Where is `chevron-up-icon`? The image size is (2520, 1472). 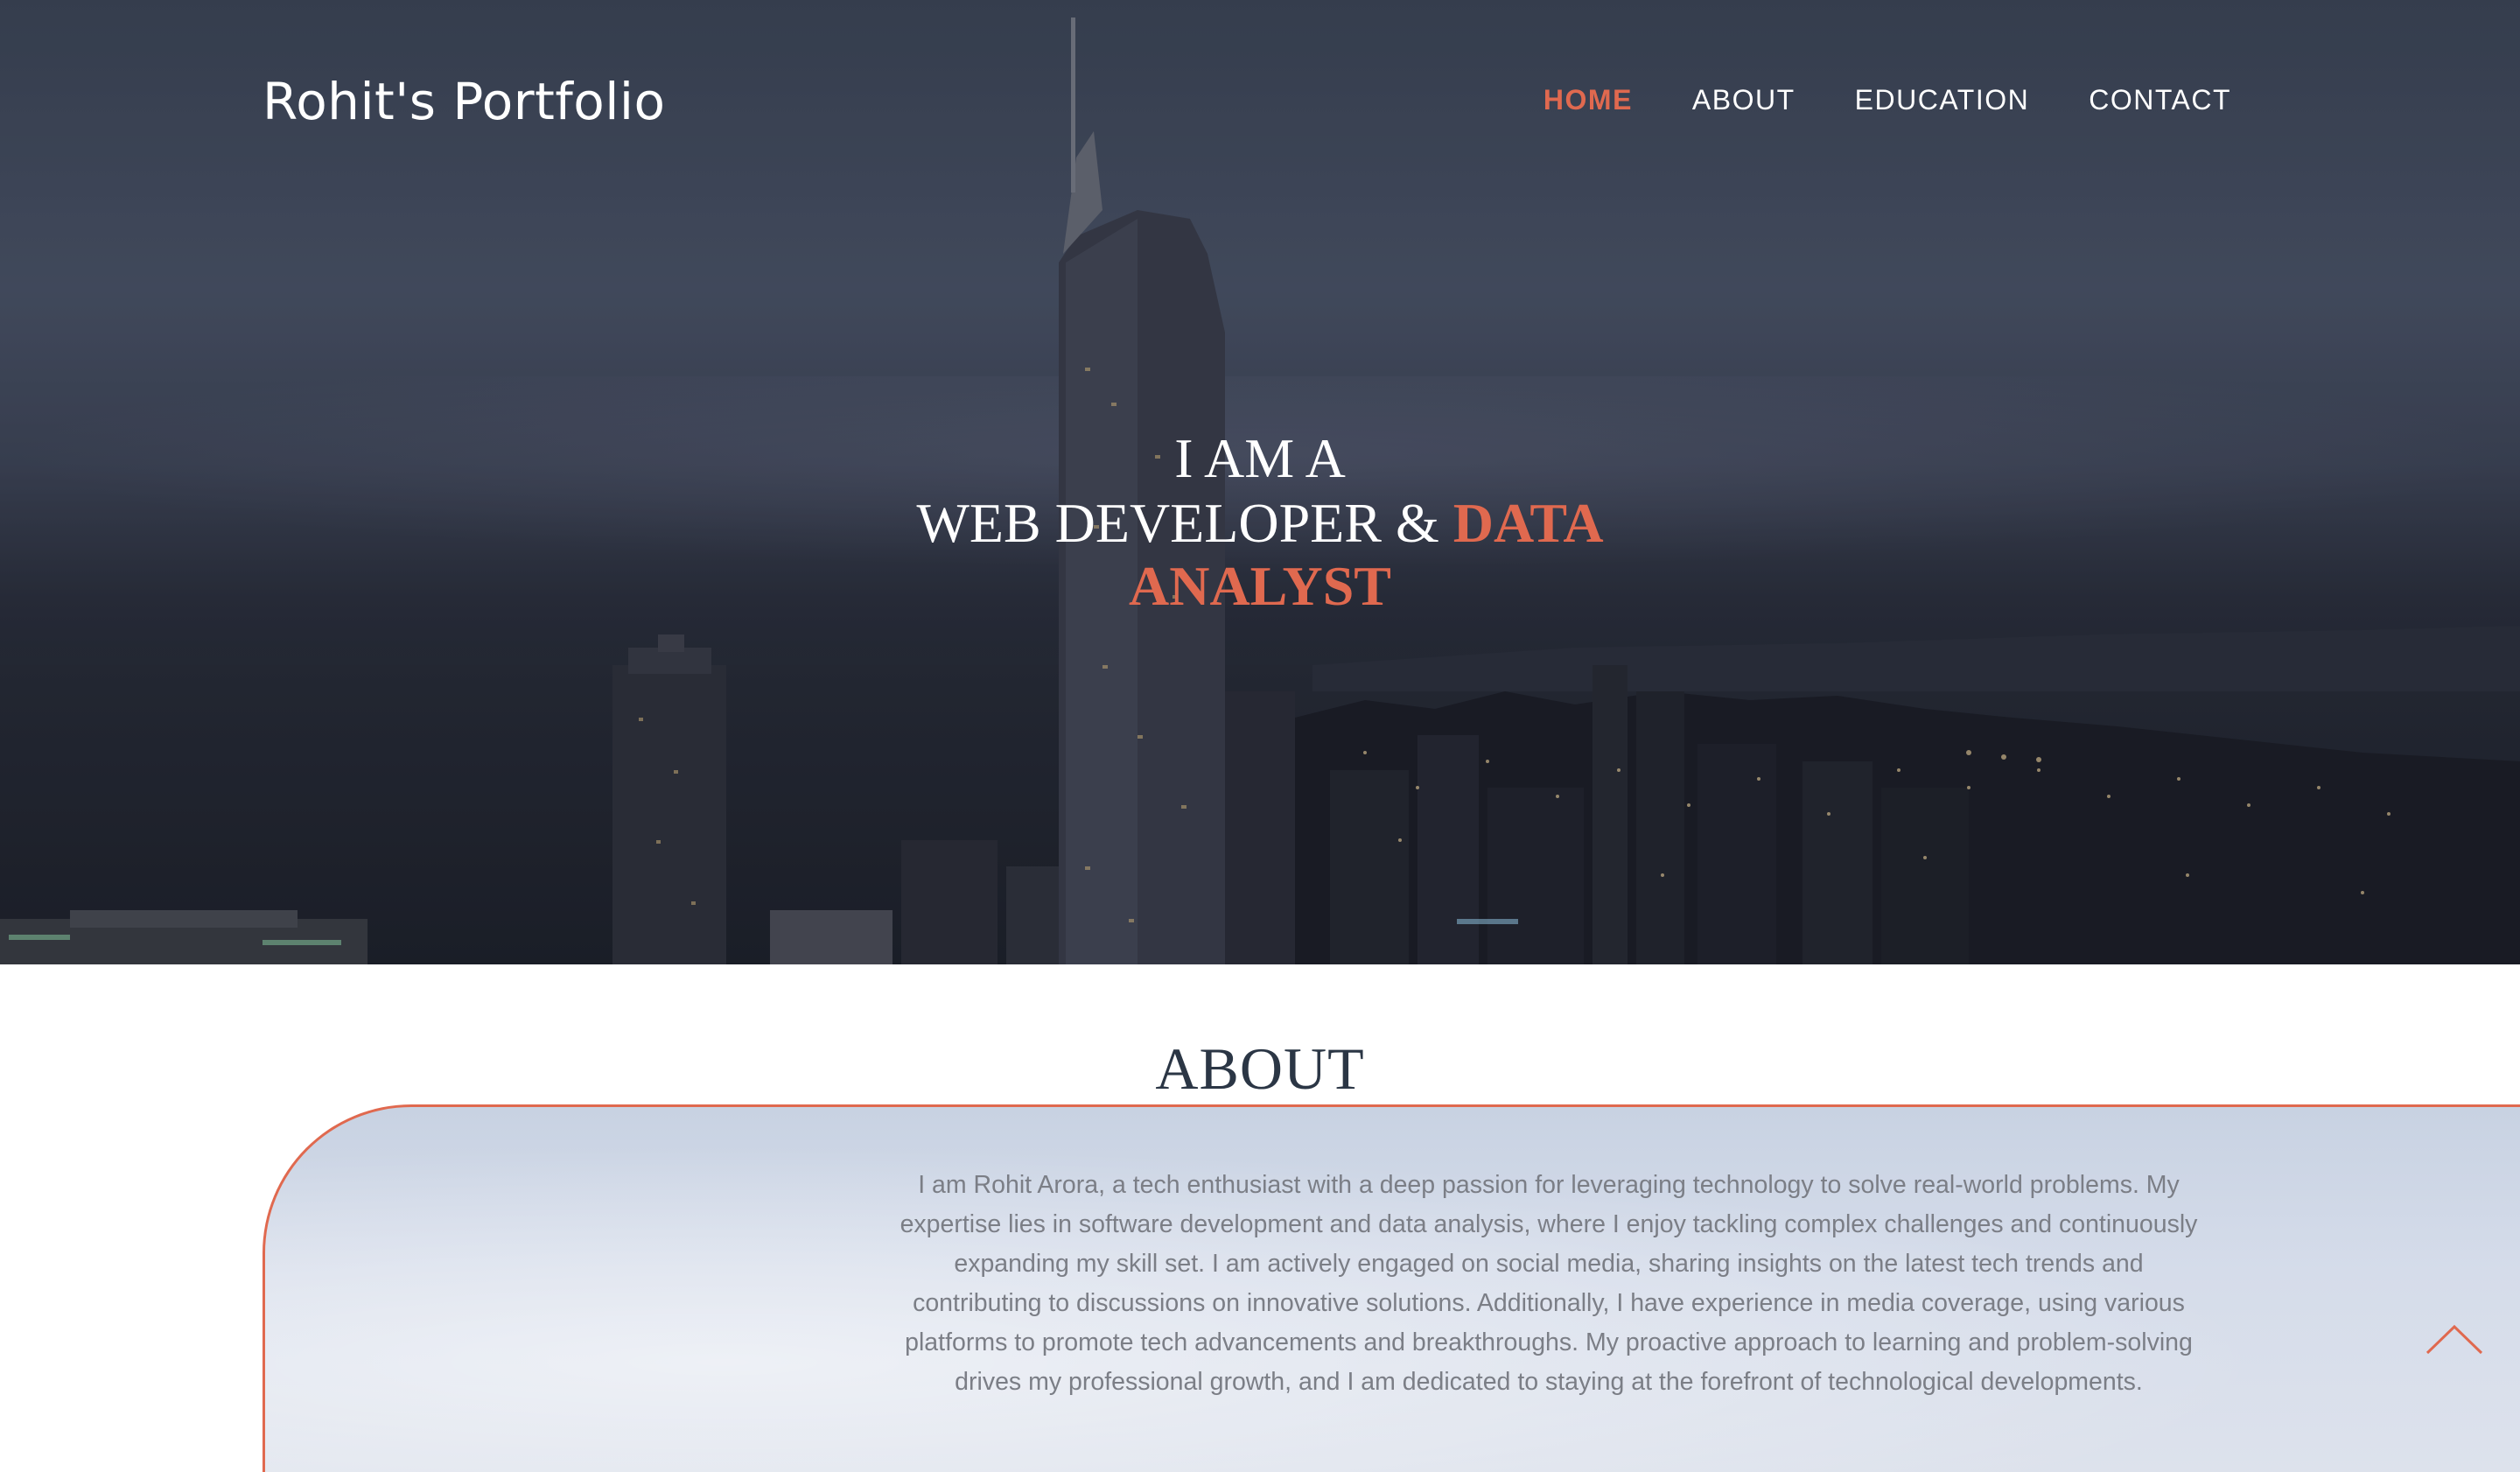 chevron-up-icon is located at coordinates (2454, 1339).